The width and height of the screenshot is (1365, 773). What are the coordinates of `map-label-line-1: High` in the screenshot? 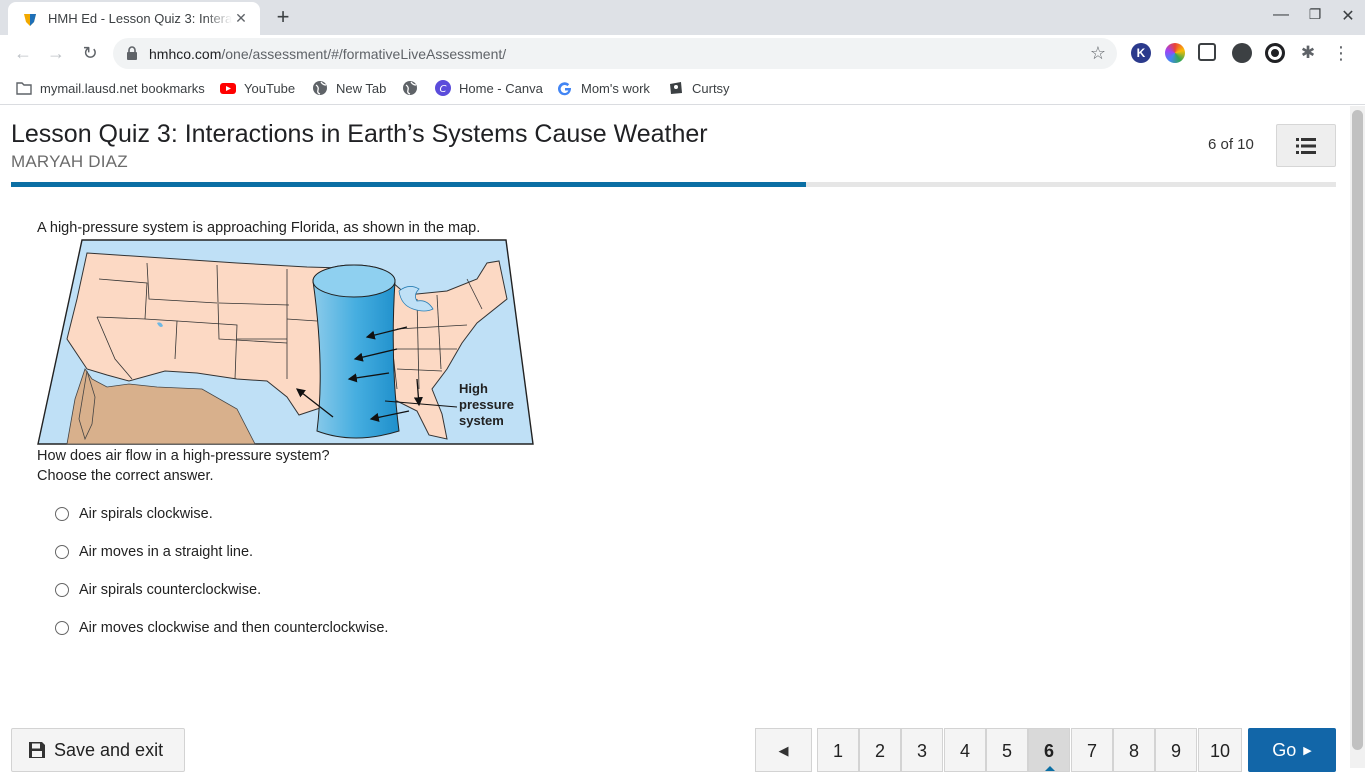 It's located at (473, 388).